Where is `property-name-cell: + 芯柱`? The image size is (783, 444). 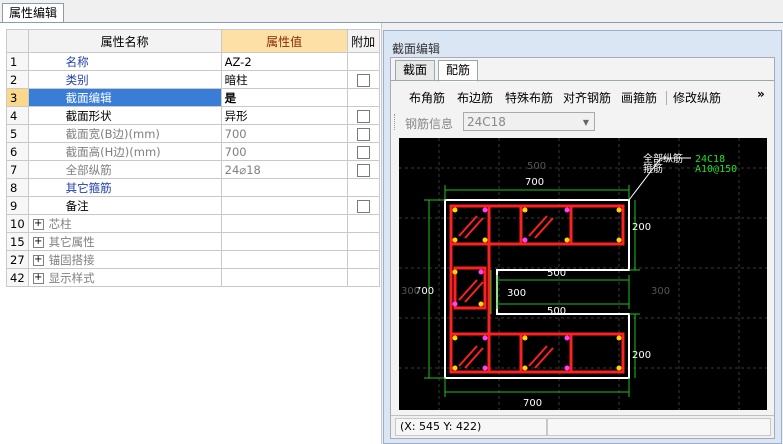
property-name-cell: + 芯柱 is located at coordinates (124, 223).